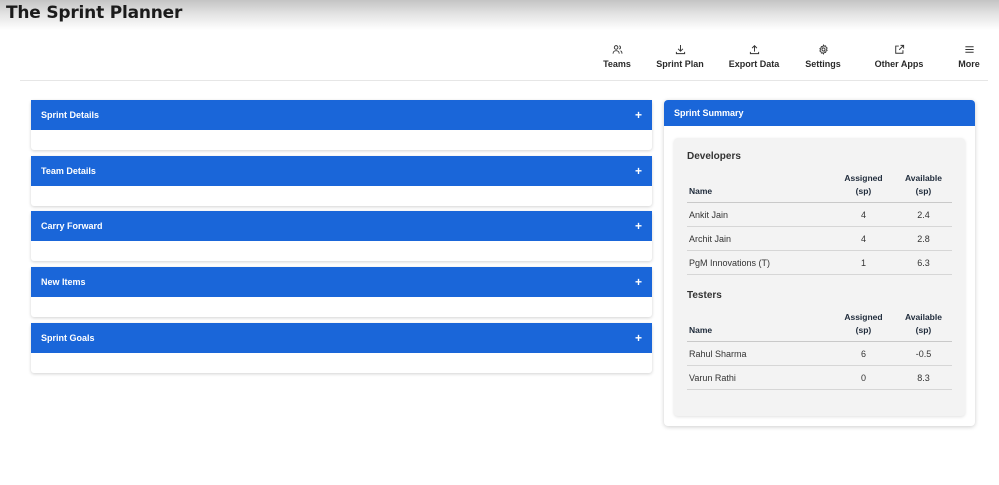 This screenshot has width=999, height=485. Describe the element at coordinates (922, 214) in the screenshot. I see `available-value: 2.4` at that location.